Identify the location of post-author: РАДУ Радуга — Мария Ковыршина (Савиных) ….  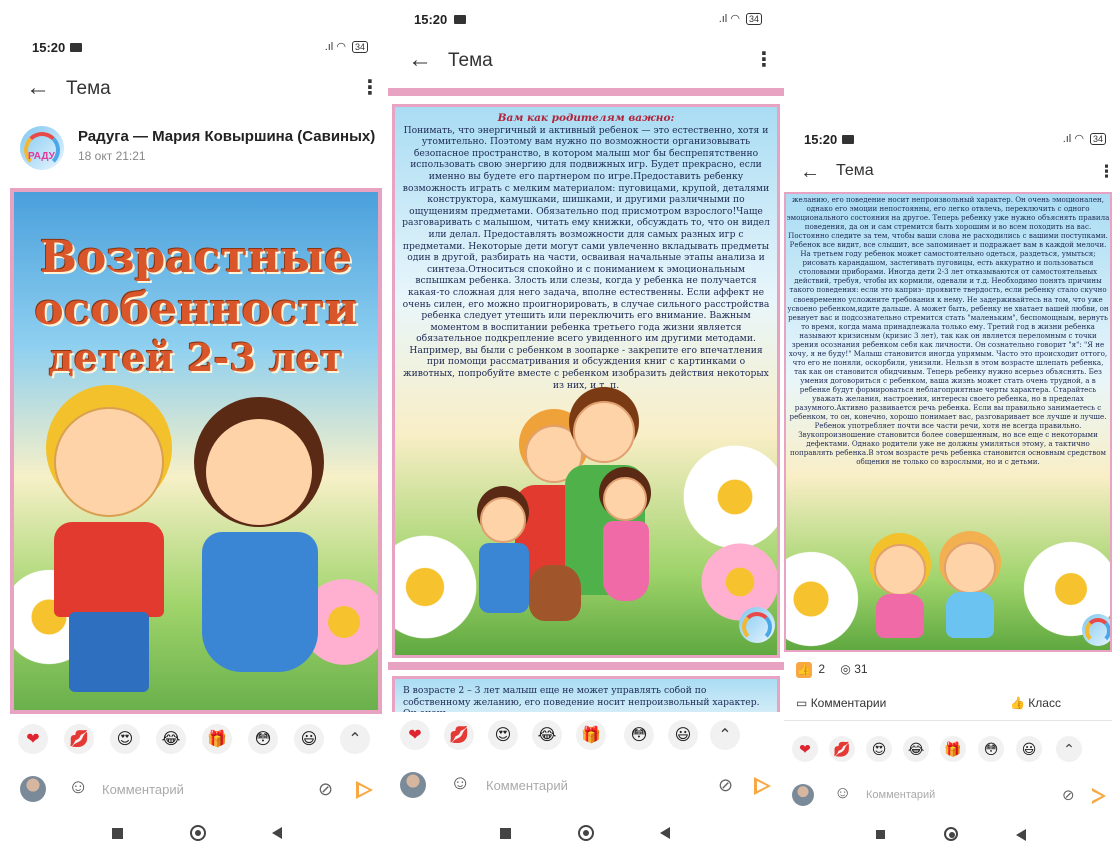
(194, 148).